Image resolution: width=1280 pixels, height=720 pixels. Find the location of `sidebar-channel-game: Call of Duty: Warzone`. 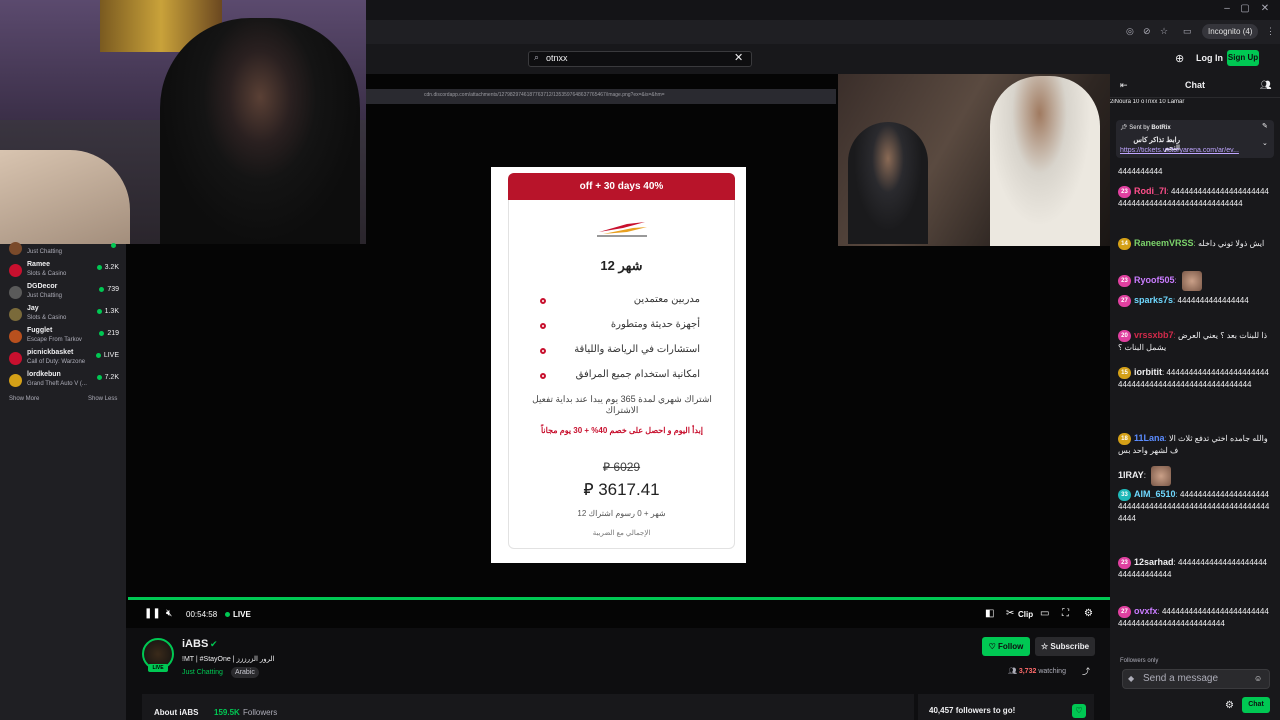

sidebar-channel-game: Call of Duty: Warzone is located at coordinates (56, 362).